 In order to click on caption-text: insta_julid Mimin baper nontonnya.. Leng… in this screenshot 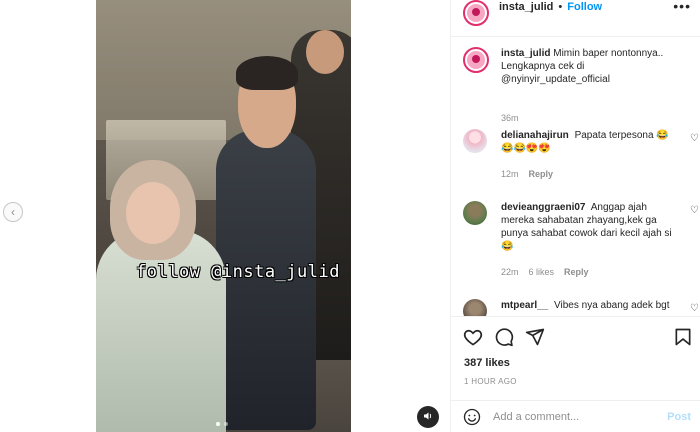, I will do `click(597, 66)`.